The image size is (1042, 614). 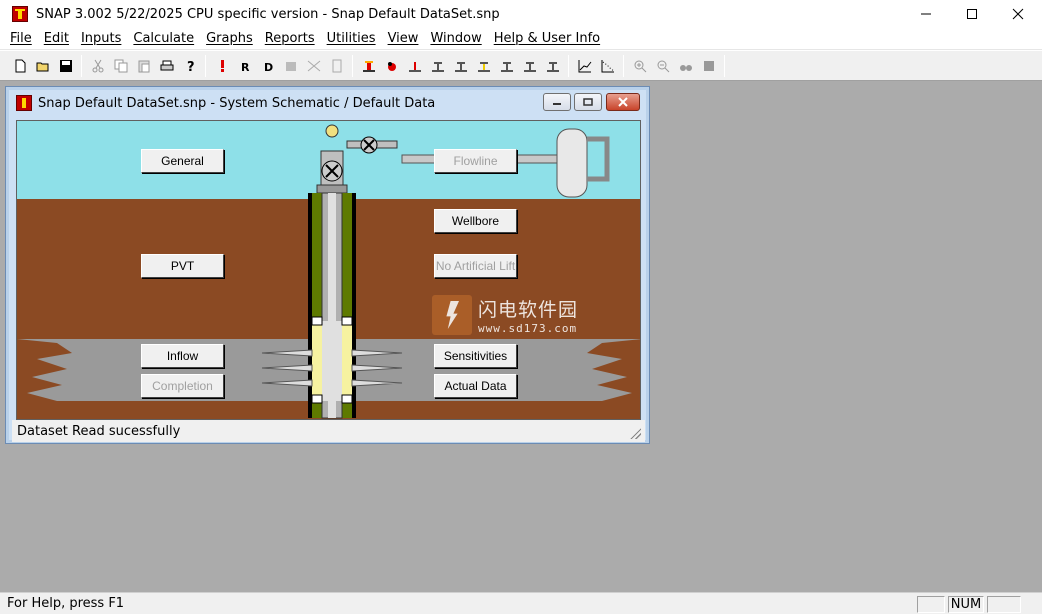 I want to click on print-button, so click(x=166, y=66).